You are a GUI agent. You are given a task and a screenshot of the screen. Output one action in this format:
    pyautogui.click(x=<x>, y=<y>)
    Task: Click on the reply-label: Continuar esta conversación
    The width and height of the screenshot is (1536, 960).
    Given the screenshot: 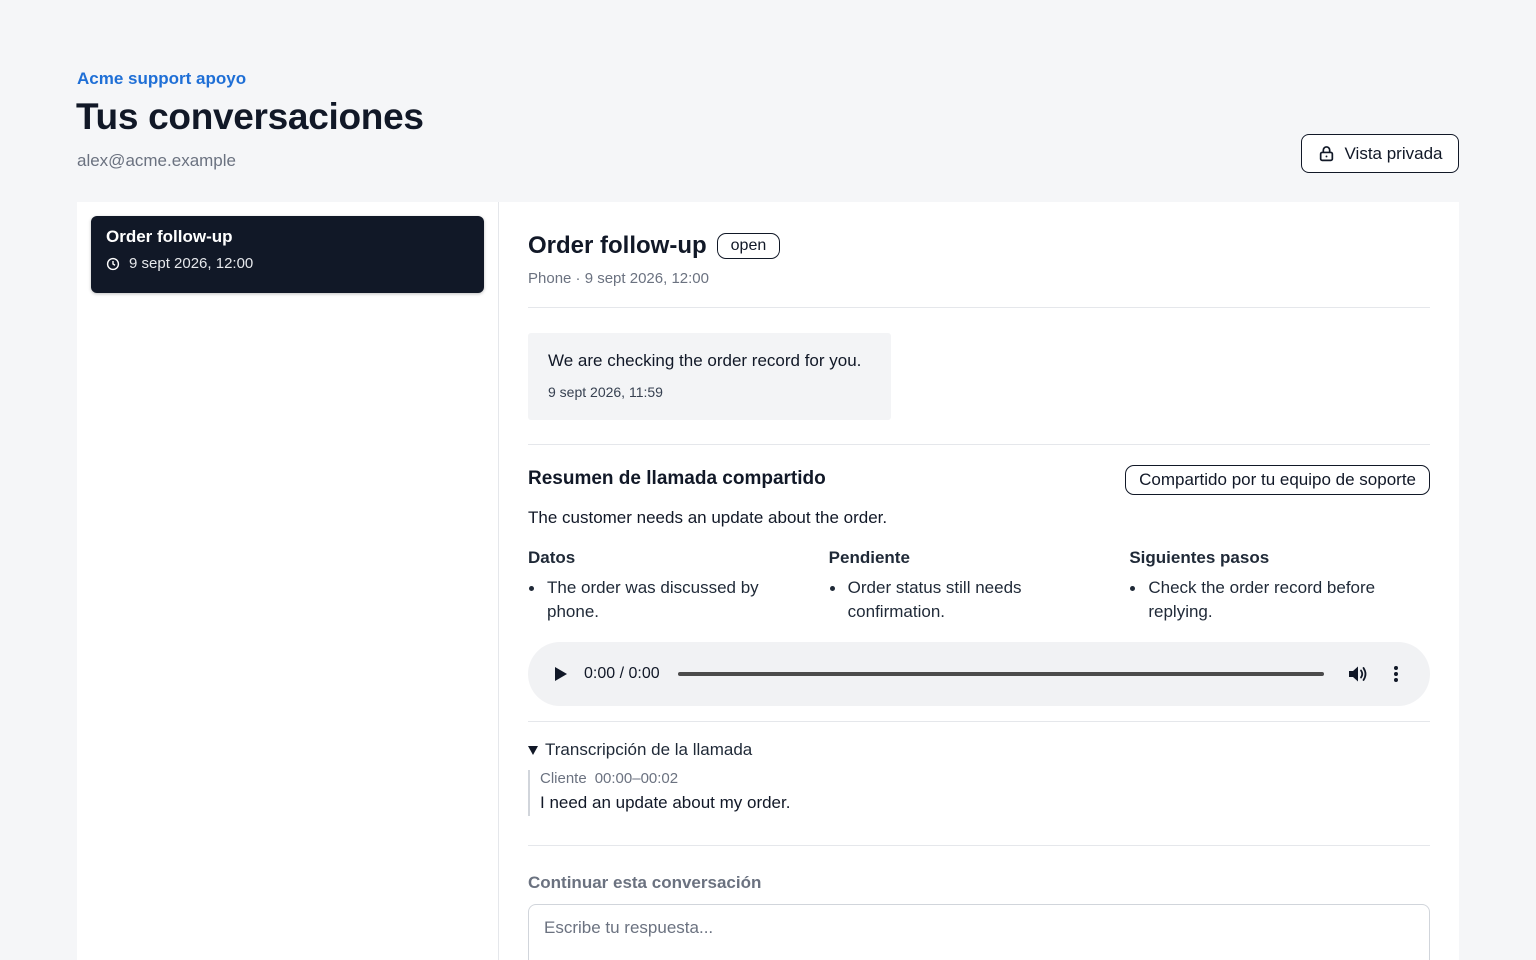 What is the action you would take?
    pyautogui.click(x=645, y=882)
    